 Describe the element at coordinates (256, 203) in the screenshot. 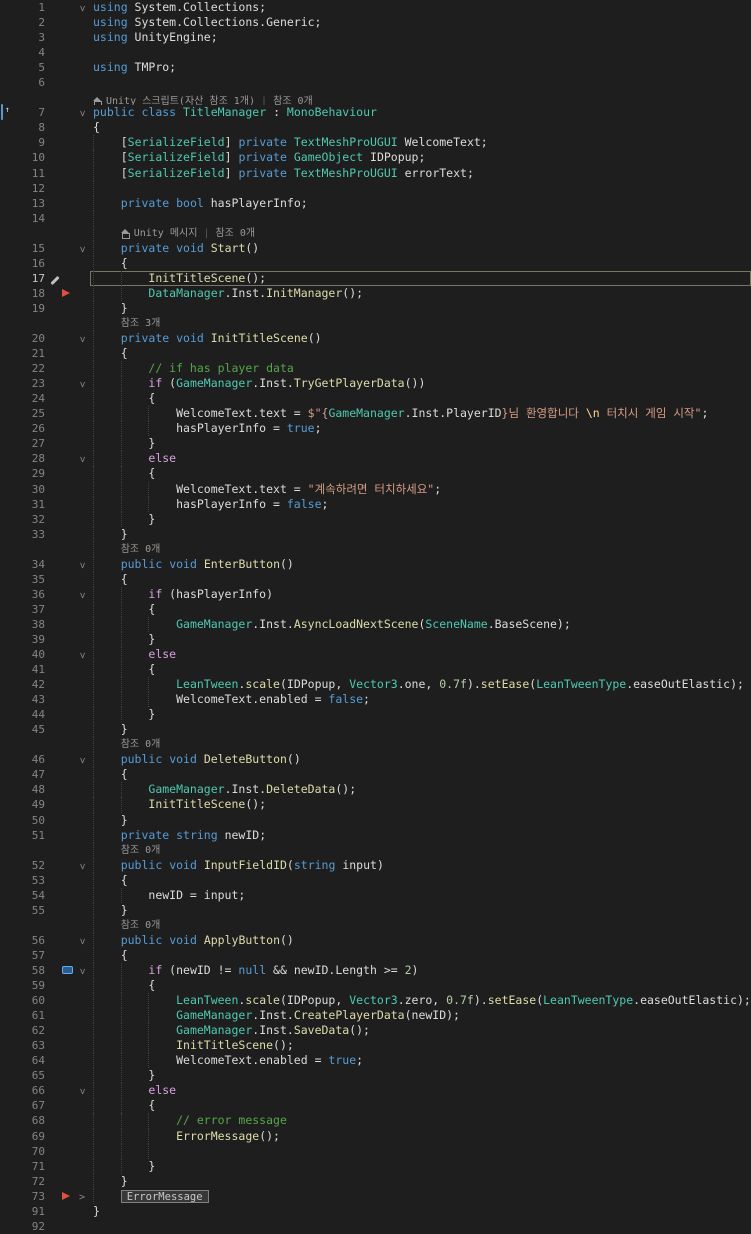

I see `token: hasPlayerInfo;` at that location.